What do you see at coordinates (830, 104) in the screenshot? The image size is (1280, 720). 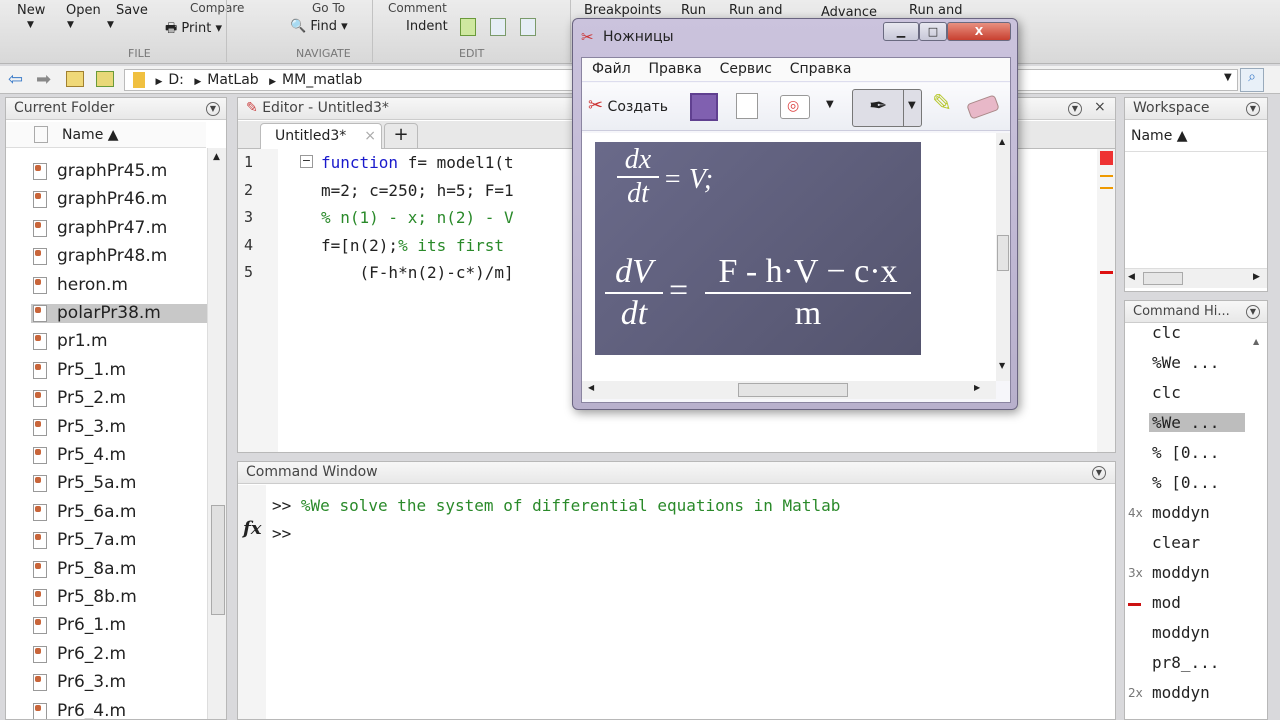 I see `send-dropdown-icon: ▼` at bounding box center [830, 104].